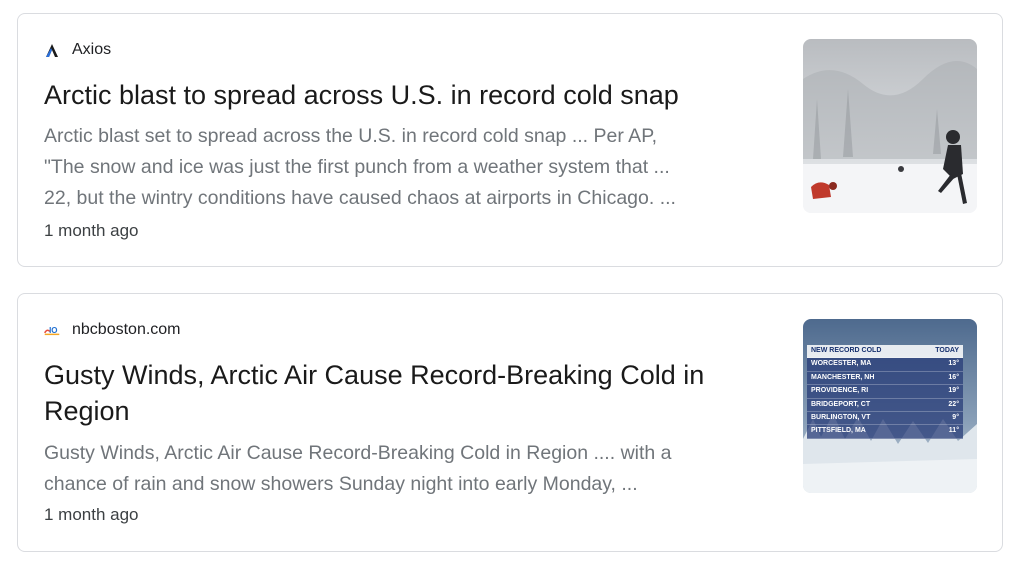 This screenshot has width=1024, height=565. What do you see at coordinates (885, 365) in the screenshot?
I see `table-row: WORCESTER, MA 13°` at bounding box center [885, 365].